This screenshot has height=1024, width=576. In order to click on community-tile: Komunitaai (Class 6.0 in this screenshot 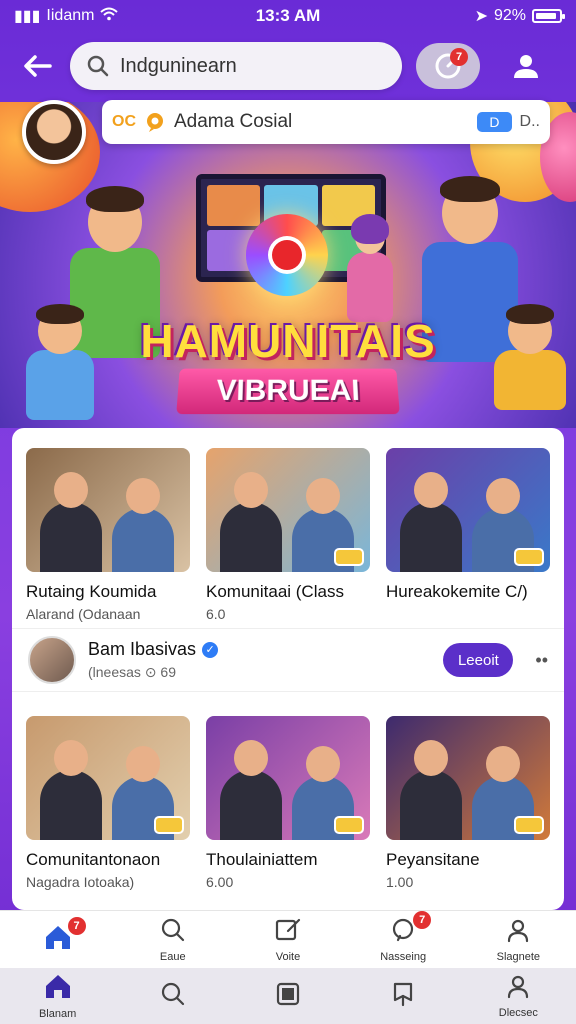, I will do `click(288, 535)`.